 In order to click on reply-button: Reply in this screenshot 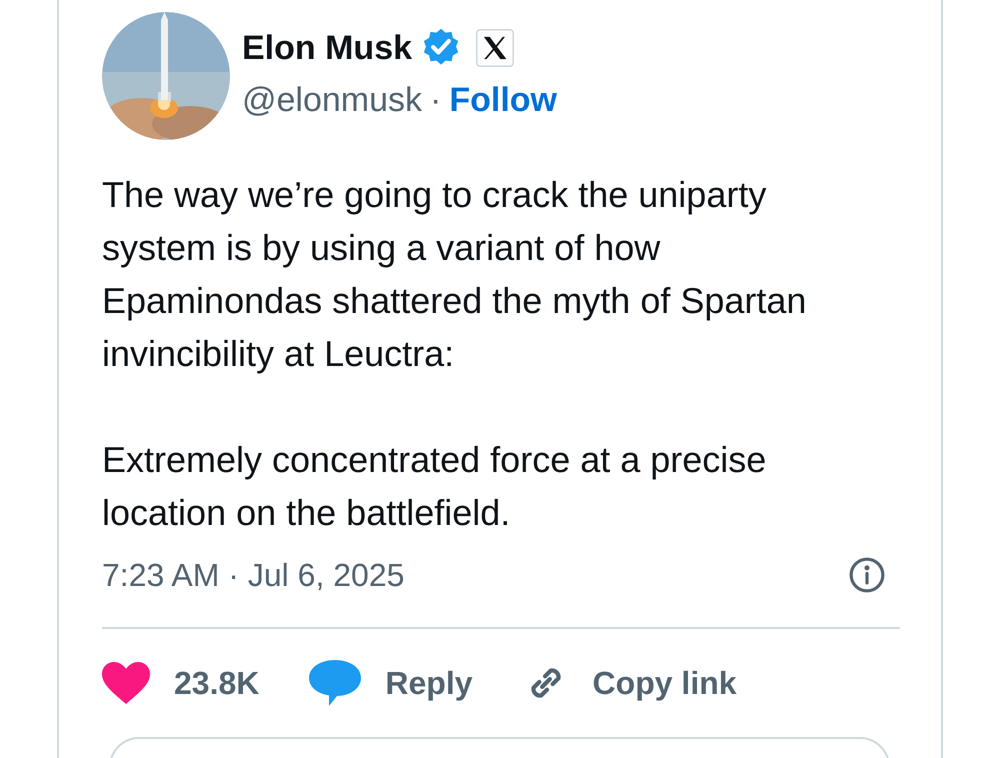, I will do `click(391, 683)`.